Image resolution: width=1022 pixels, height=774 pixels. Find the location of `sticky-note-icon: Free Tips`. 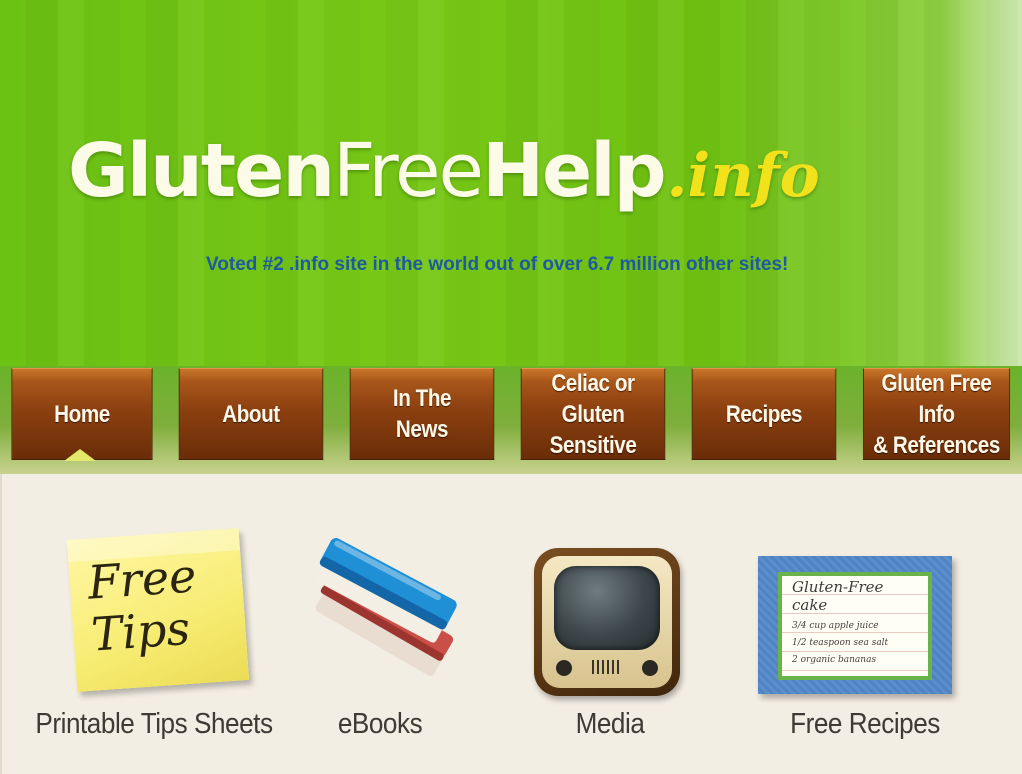

sticky-note-icon: Free Tips is located at coordinates (158, 610).